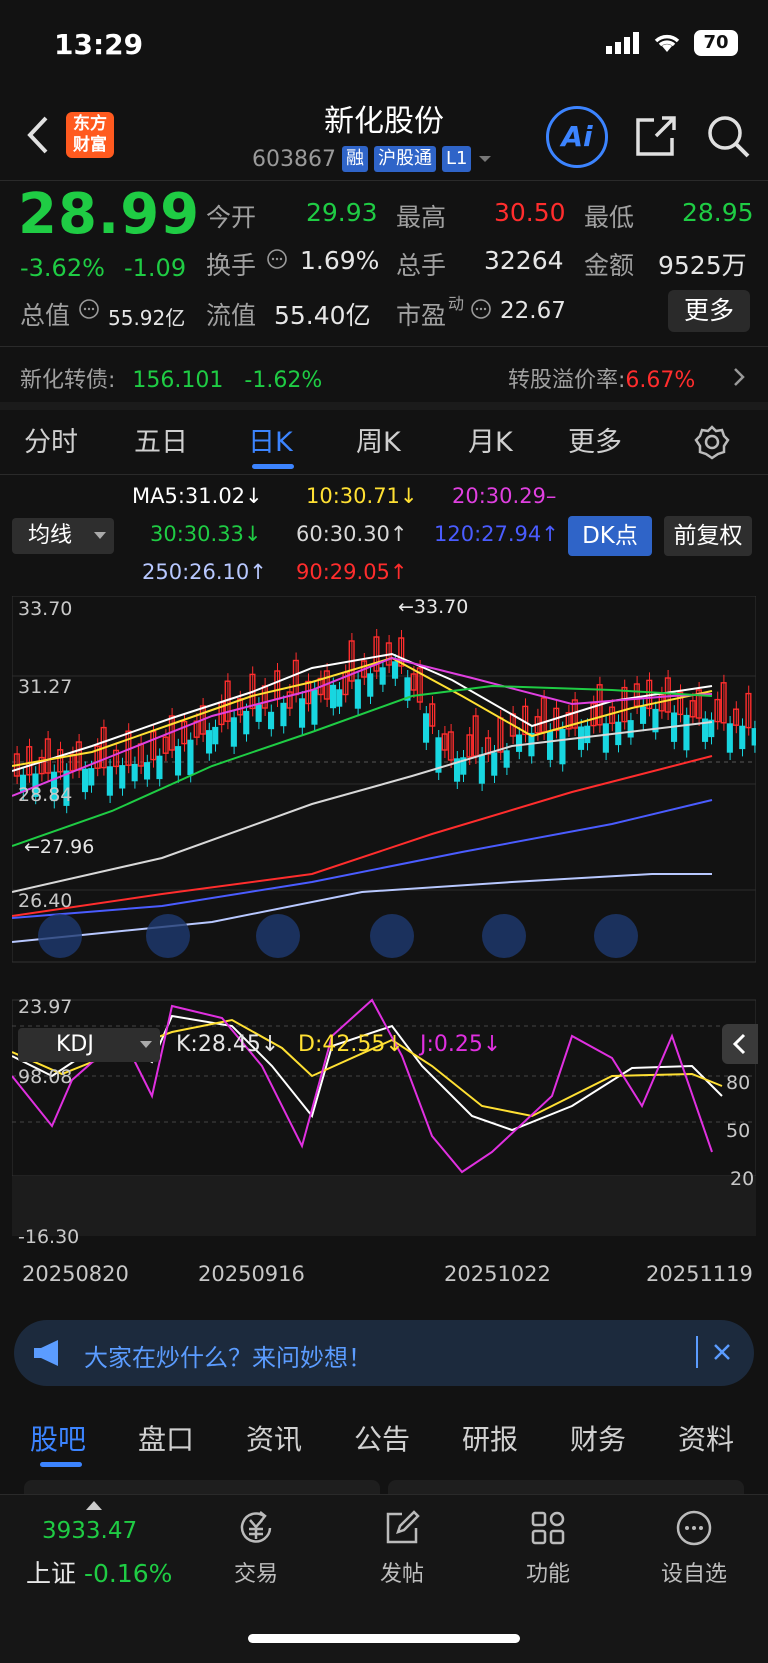 Image resolution: width=768 pixels, height=1663 pixels. I want to click on nav-post-label: 发帖, so click(401, 1574).